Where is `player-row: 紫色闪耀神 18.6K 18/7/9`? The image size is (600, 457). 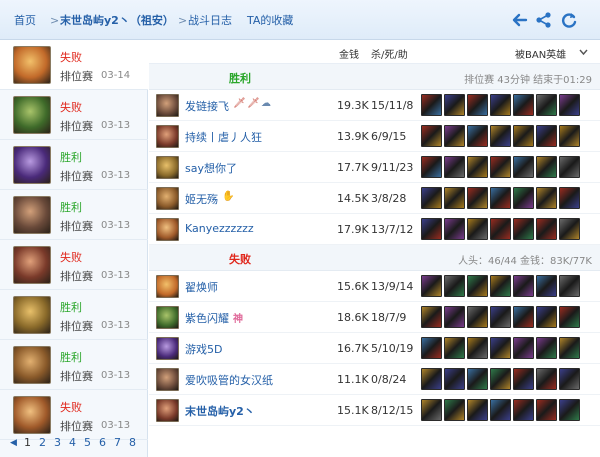 player-row: 紫色闪耀神 18.6K 18/7/9 is located at coordinates (374, 317).